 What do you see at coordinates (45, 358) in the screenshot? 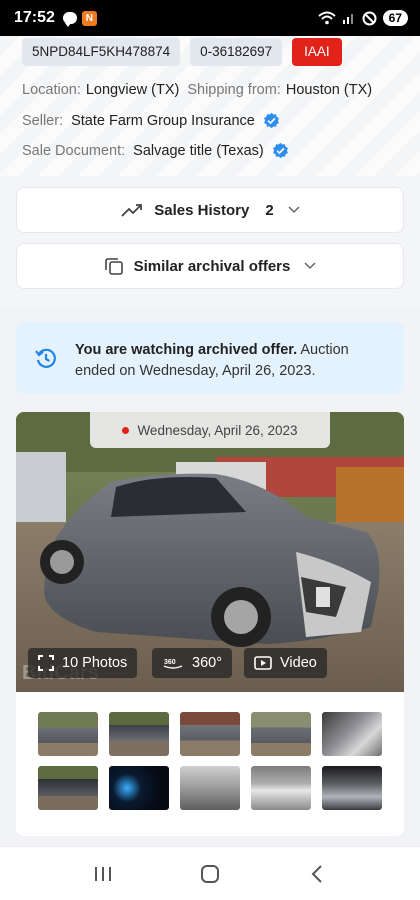
I see `history-icon` at bounding box center [45, 358].